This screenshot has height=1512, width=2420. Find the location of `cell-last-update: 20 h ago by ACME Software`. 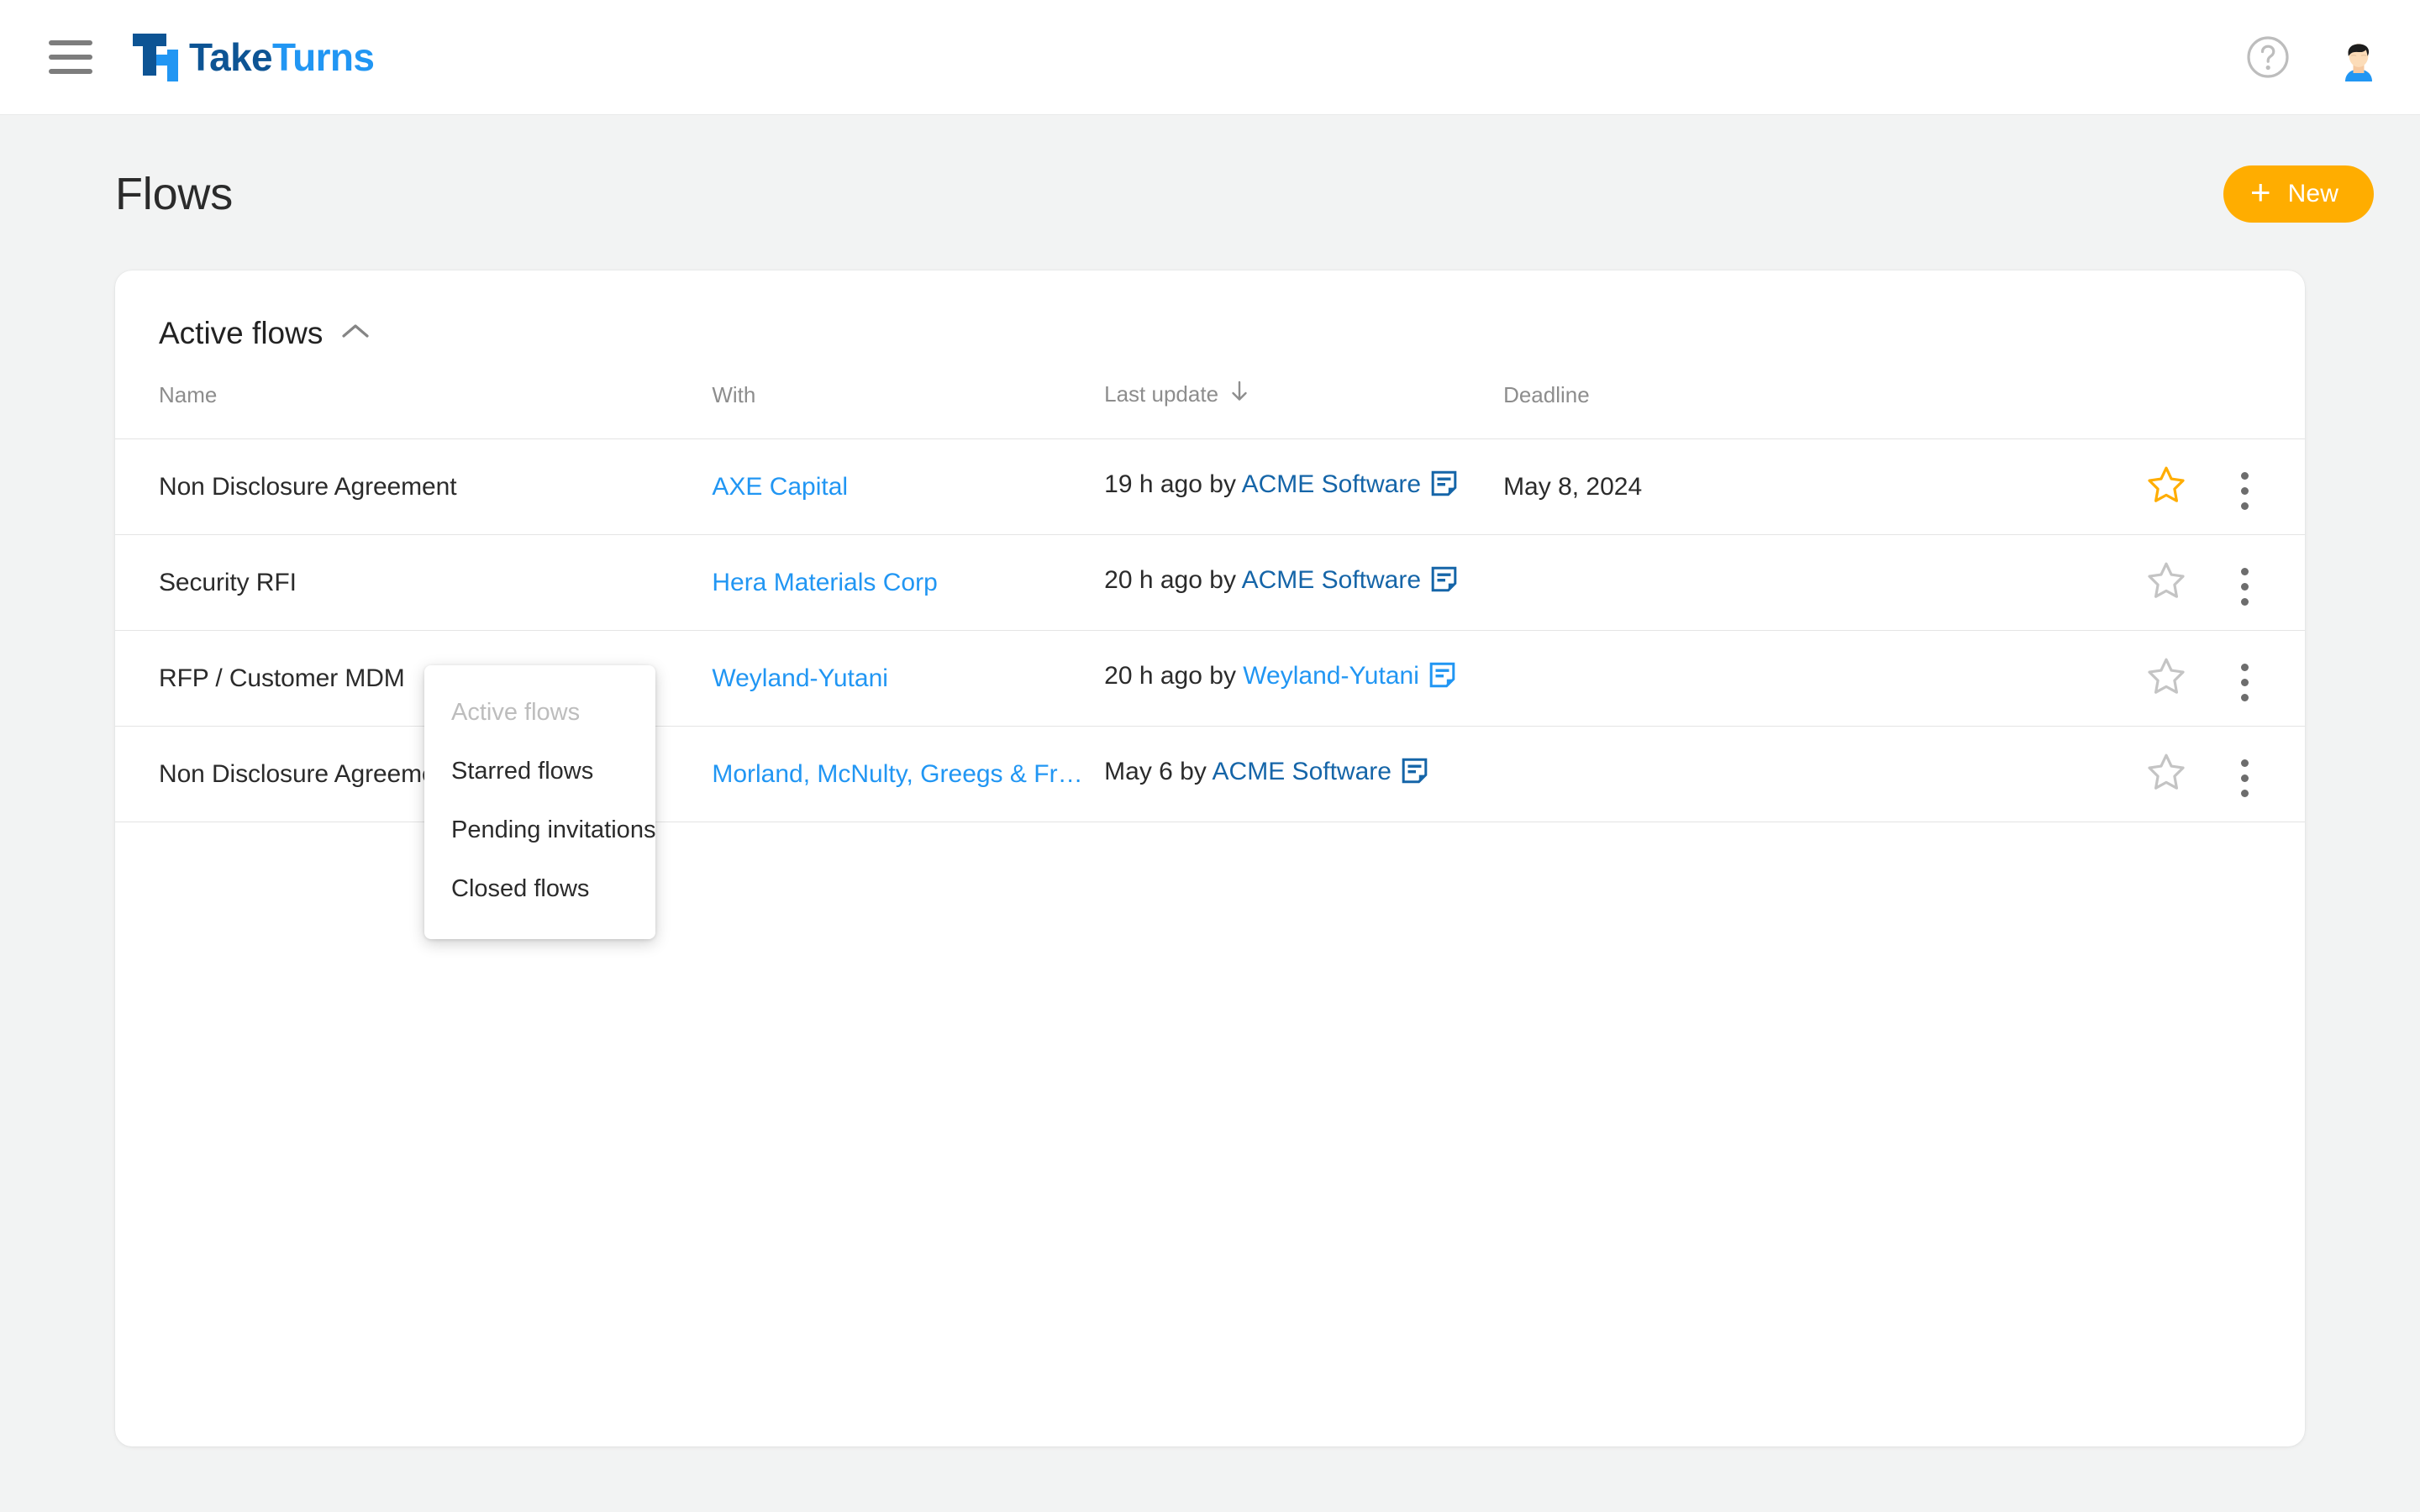

cell-last-update: 20 h ago by ACME Software is located at coordinates (1304, 582).